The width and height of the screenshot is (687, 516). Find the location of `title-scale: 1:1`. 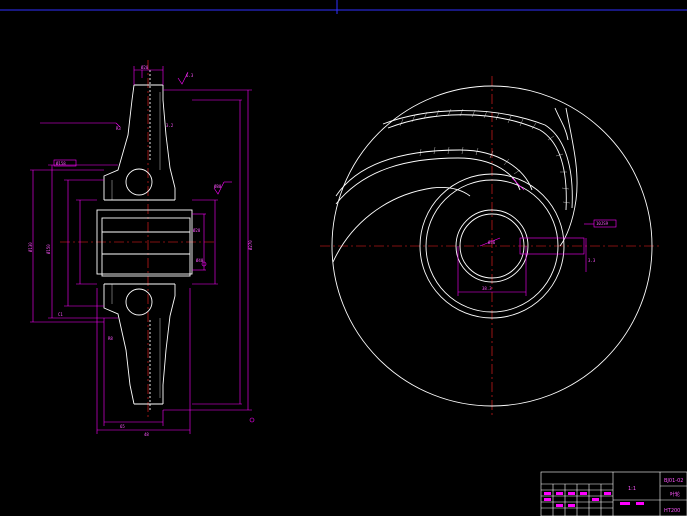

title-scale: 1:1 is located at coordinates (632, 489).